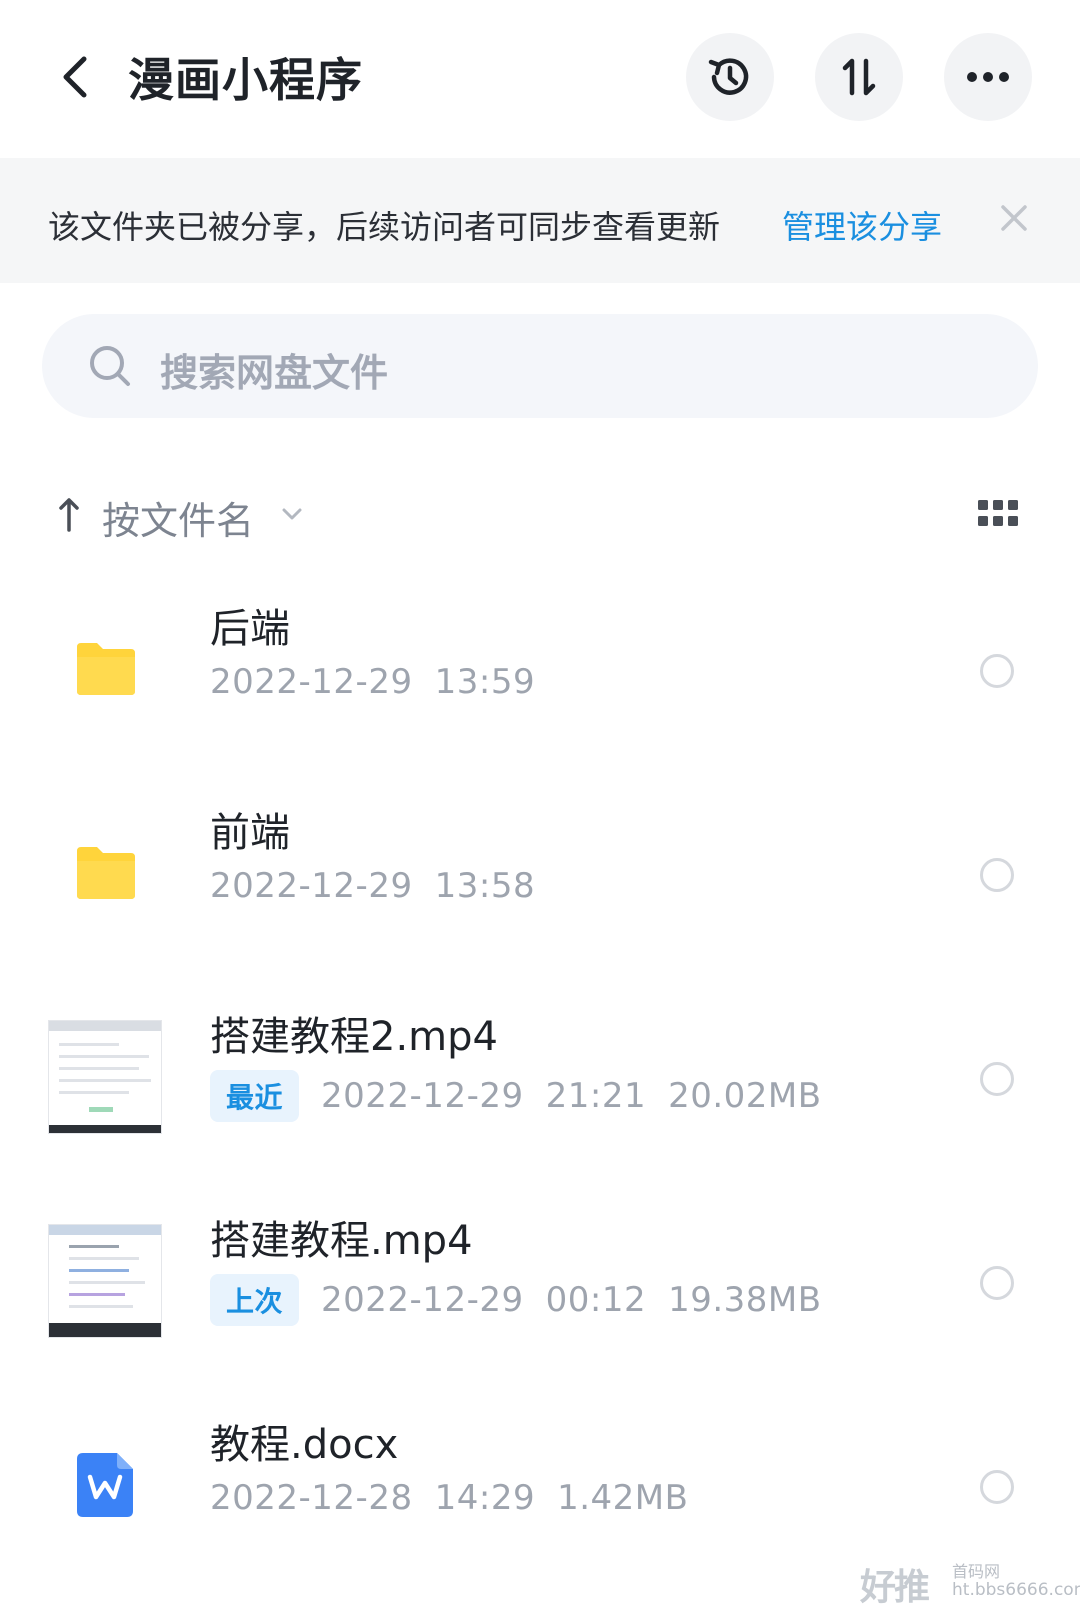 Image resolution: width=1080 pixels, height=1609 pixels. Describe the element at coordinates (540, 366) in the screenshot. I see `search-input: 搜索网盘文件` at that location.